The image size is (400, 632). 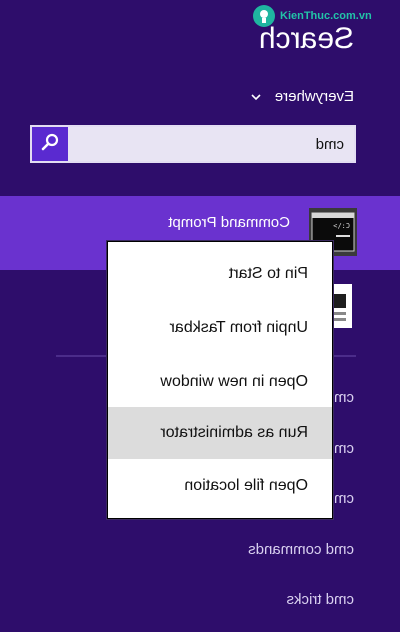 I want to click on menu-item-pin-to-start: Pin to Start, so click(x=220, y=274).